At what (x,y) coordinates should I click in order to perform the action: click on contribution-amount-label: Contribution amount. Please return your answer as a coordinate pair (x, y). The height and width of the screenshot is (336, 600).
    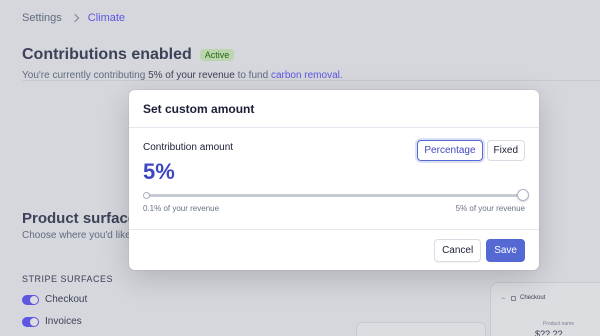
    Looking at the image, I should click on (188, 147).